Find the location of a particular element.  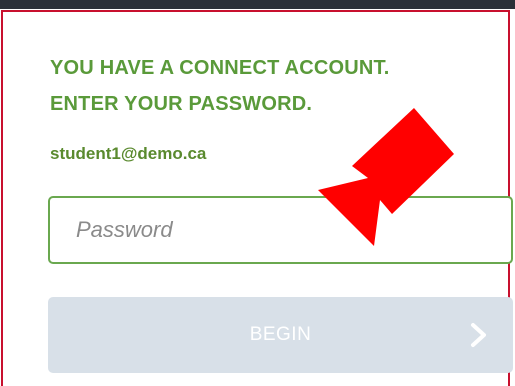

begin-button-label: BEGIN is located at coordinates (280, 334).